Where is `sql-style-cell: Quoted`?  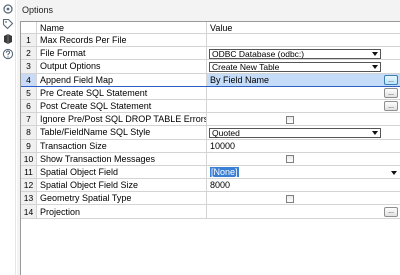
sql-style-cell: Quoted is located at coordinates (303, 132).